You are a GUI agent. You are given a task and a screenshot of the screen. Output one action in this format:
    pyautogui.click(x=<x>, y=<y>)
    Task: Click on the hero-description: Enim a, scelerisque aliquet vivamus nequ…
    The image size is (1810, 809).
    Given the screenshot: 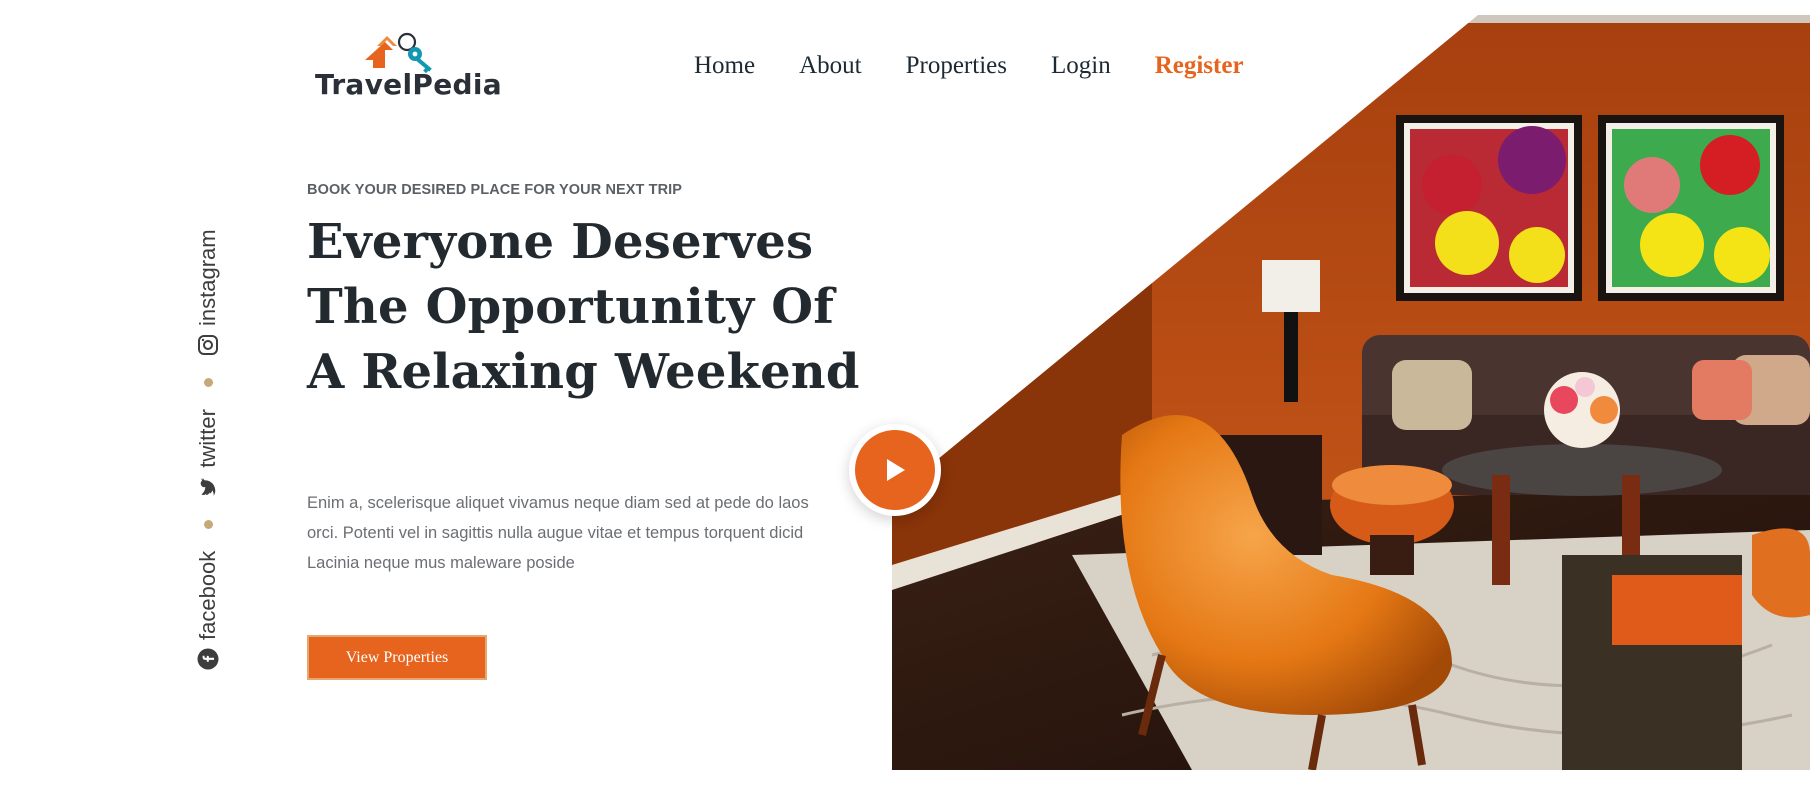 What is the action you would take?
    pyautogui.click(x=558, y=533)
    